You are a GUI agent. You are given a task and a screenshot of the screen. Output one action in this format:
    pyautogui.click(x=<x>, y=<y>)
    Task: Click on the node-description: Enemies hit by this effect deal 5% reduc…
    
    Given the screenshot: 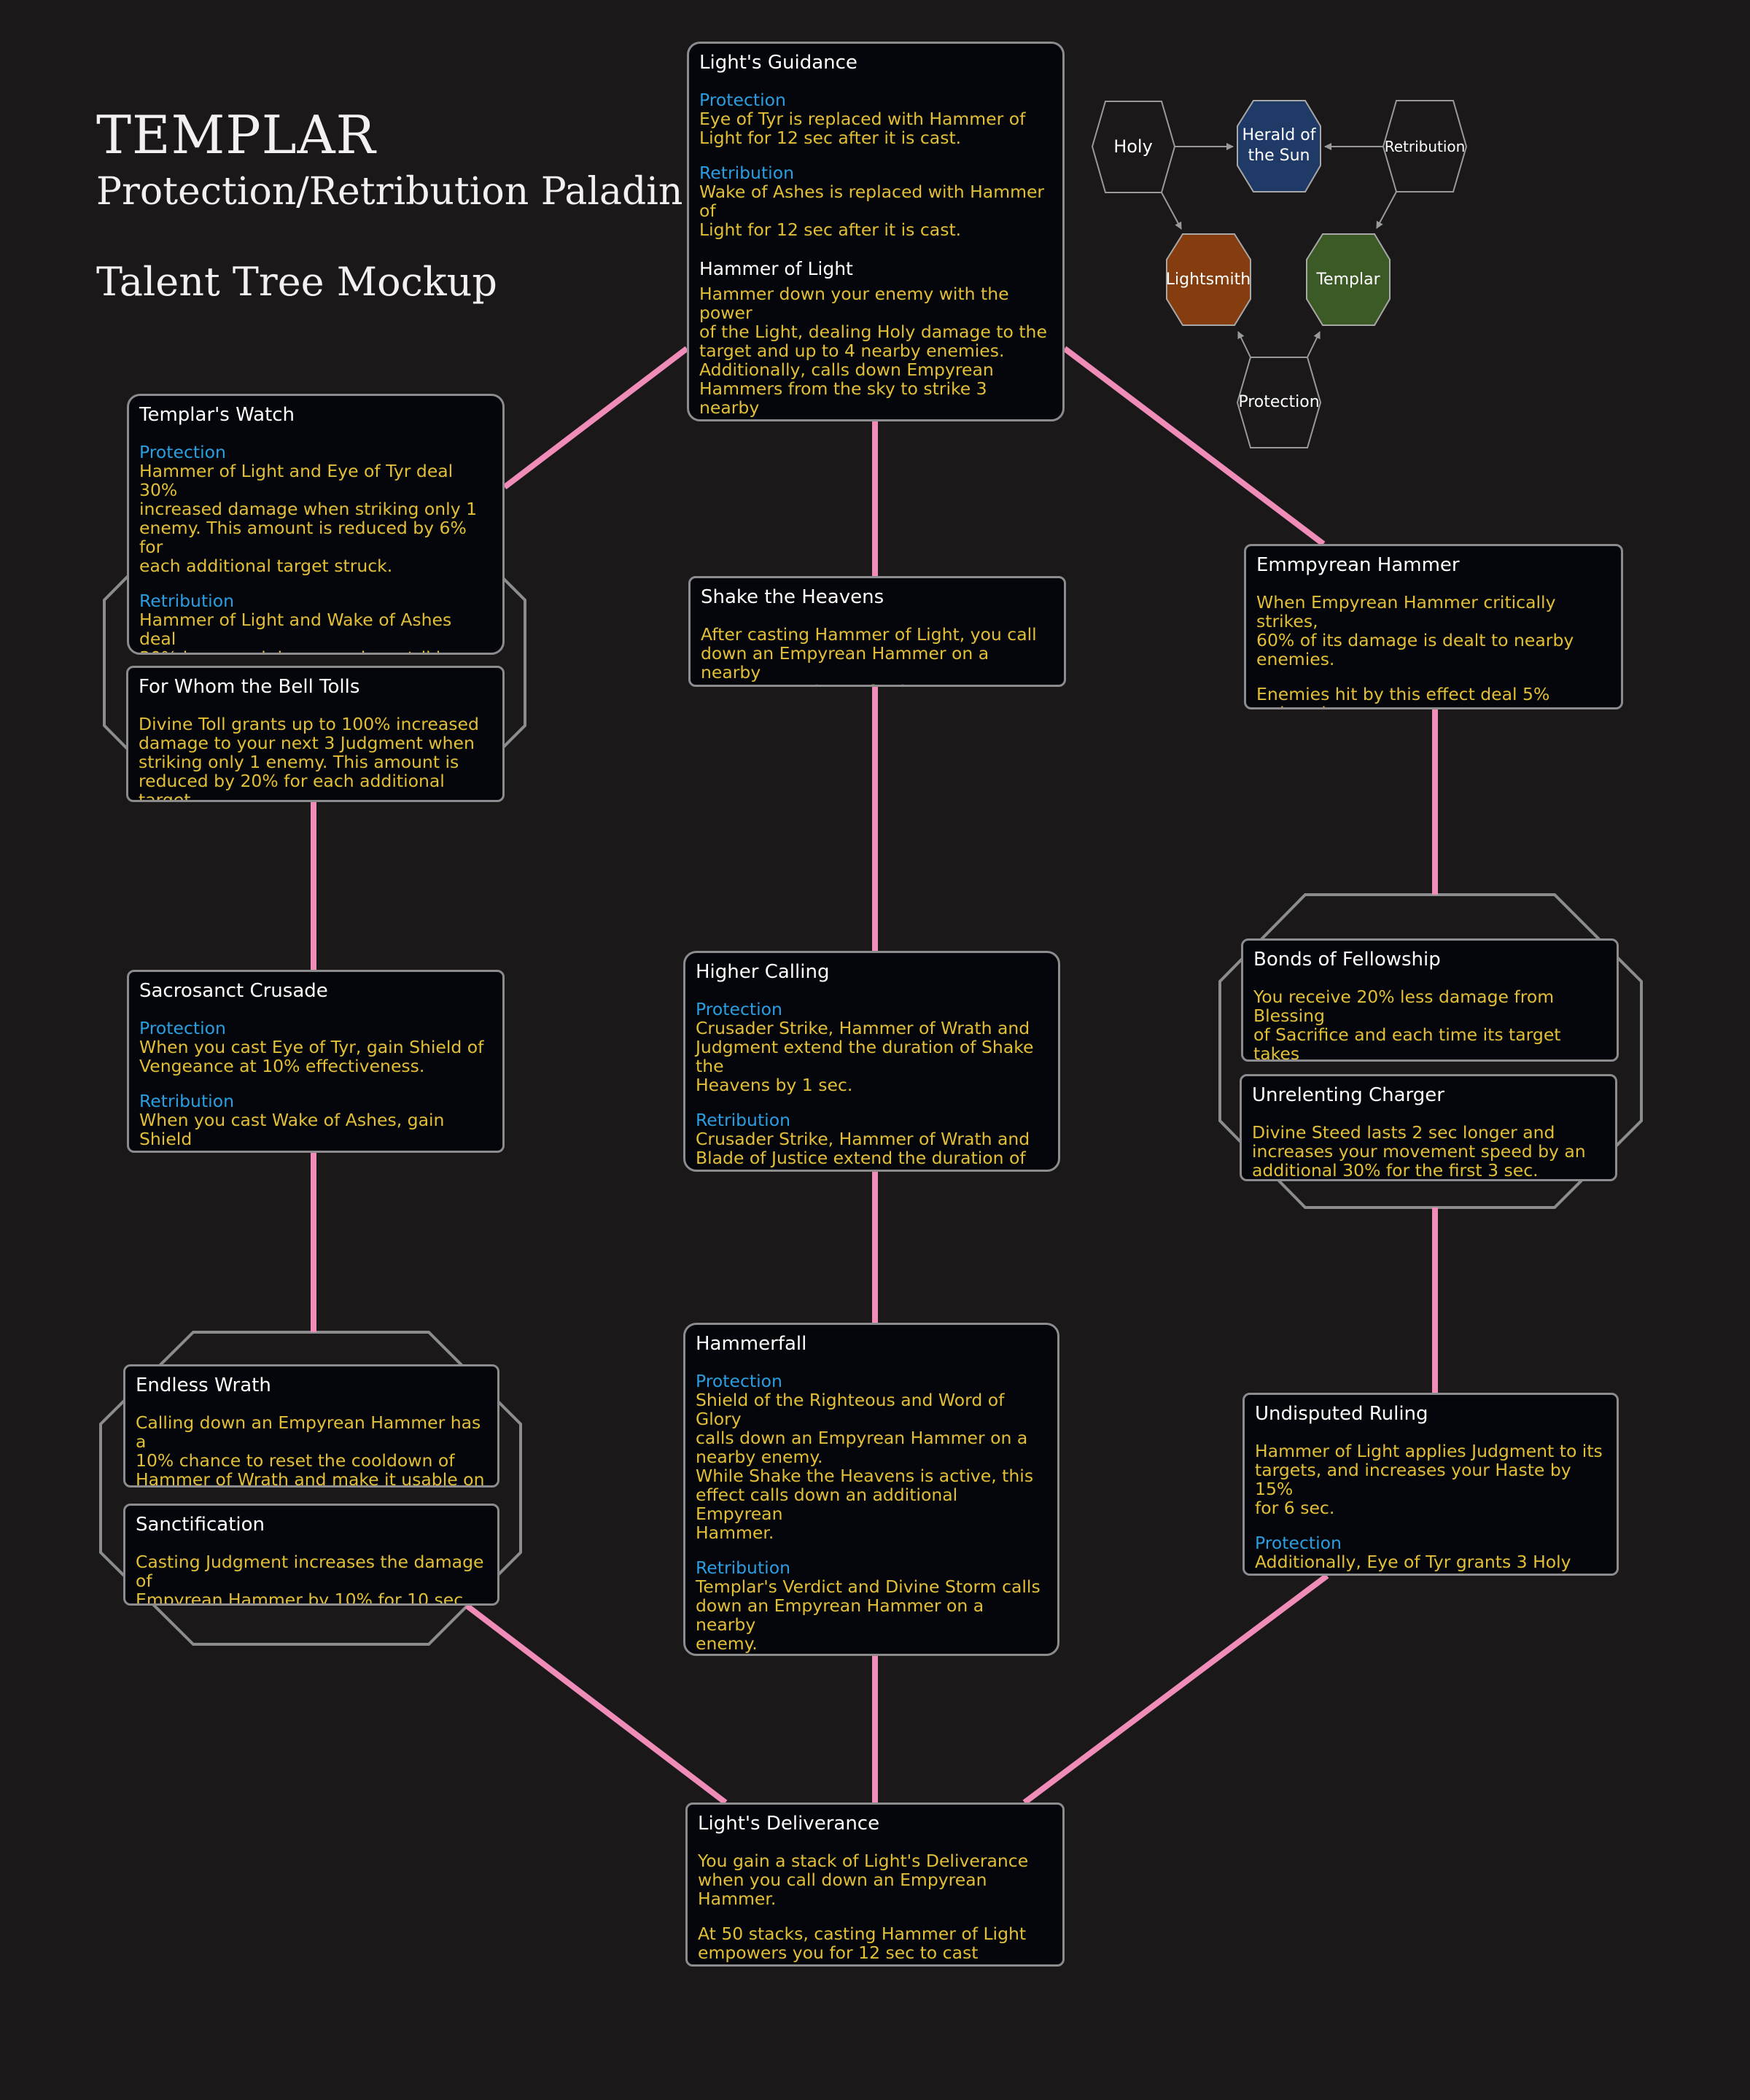 What is the action you would take?
    pyautogui.click(x=1403, y=695)
    